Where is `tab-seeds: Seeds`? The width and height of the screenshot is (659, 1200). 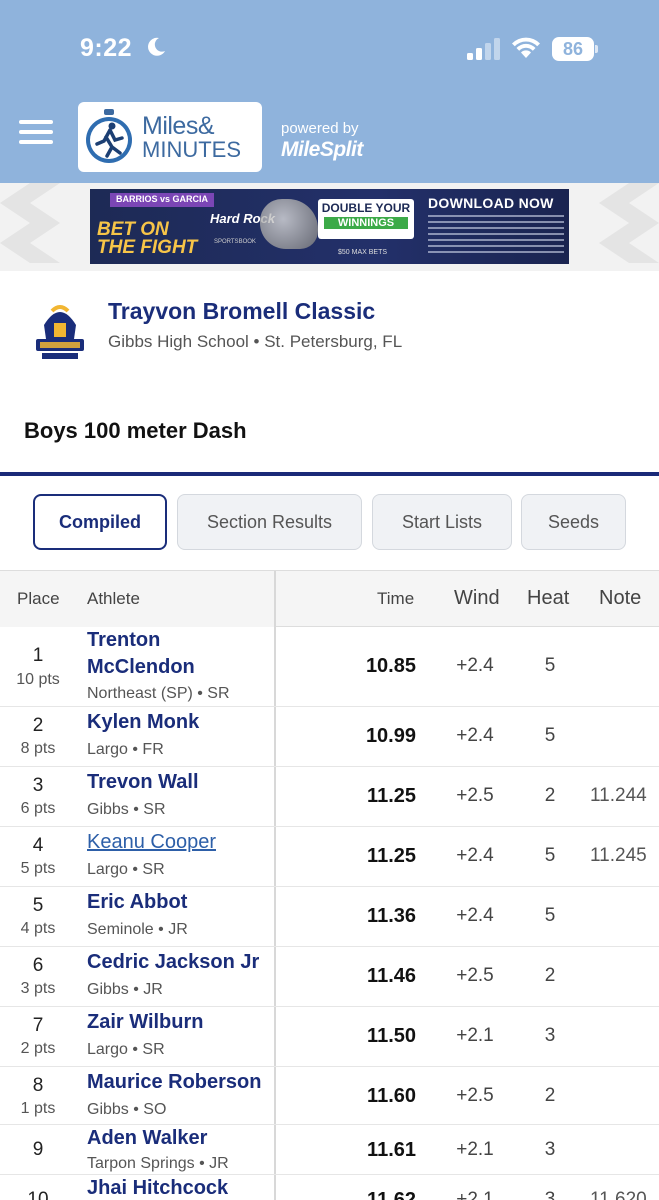 tab-seeds: Seeds is located at coordinates (573, 522).